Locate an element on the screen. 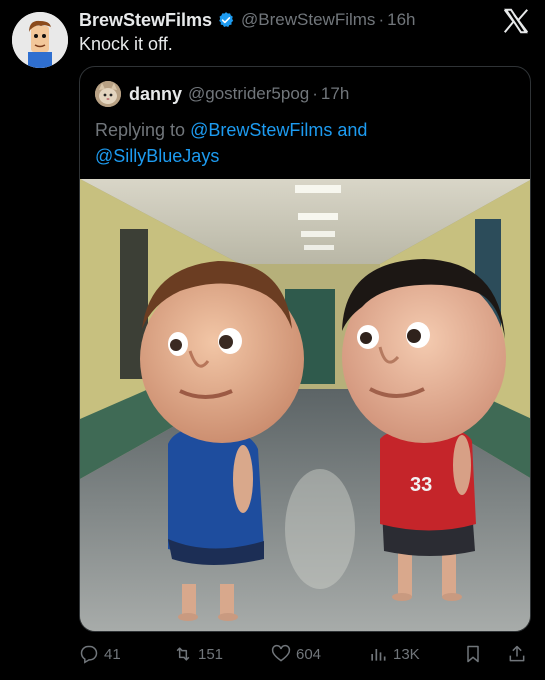 Image resolution: width=545 pixels, height=680 pixels. views-count: 13K is located at coordinates (406, 654).